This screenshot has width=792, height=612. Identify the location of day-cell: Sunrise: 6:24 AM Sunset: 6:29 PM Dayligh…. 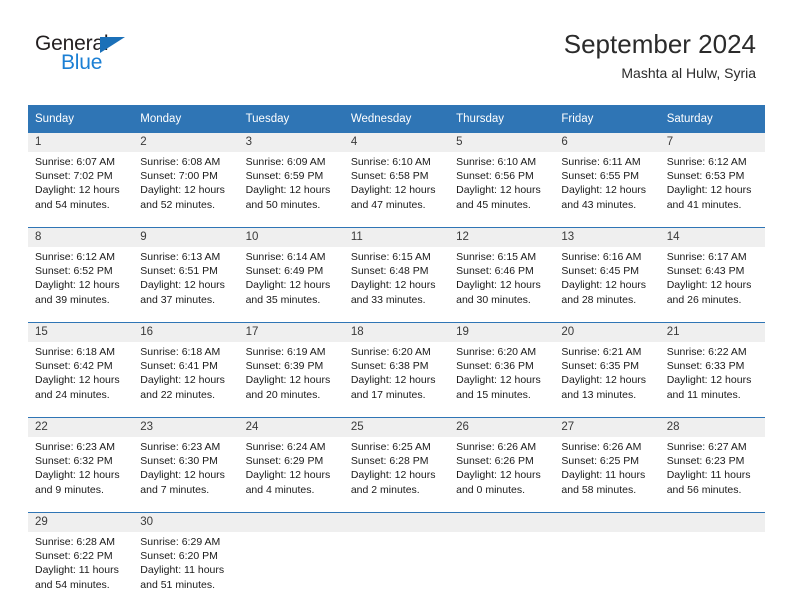
(291, 475).